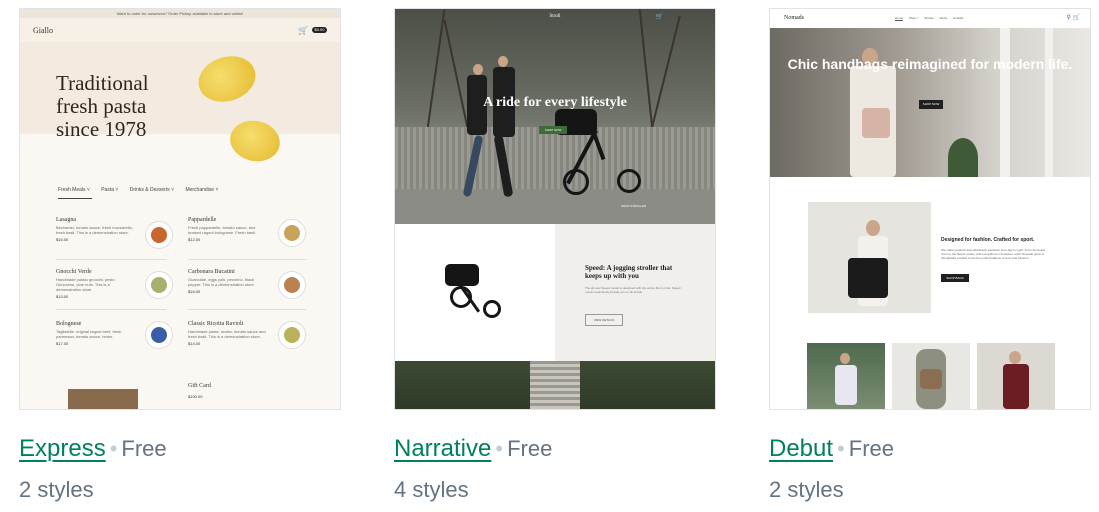 The width and height of the screenshot is (1099, 512). I want to click on gift-card-title: Gift Card, so click(199, 386).